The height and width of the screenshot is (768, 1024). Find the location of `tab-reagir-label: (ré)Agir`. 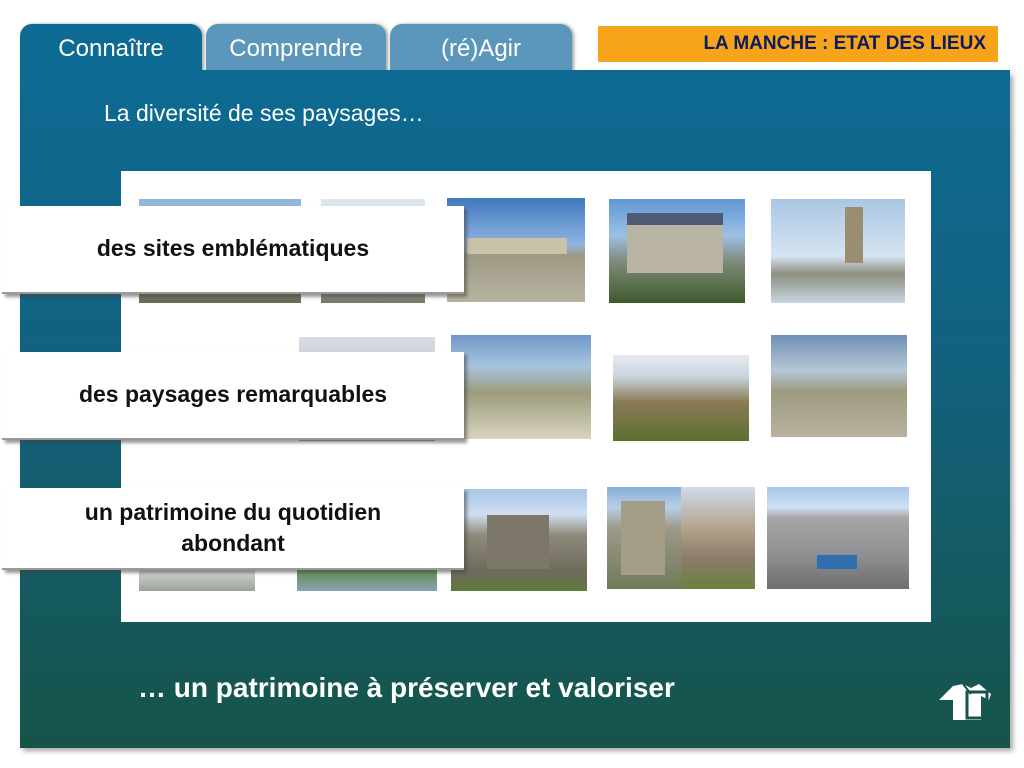

tab-reagir-label: (ré)Agir is located at coordinates (480, 48).